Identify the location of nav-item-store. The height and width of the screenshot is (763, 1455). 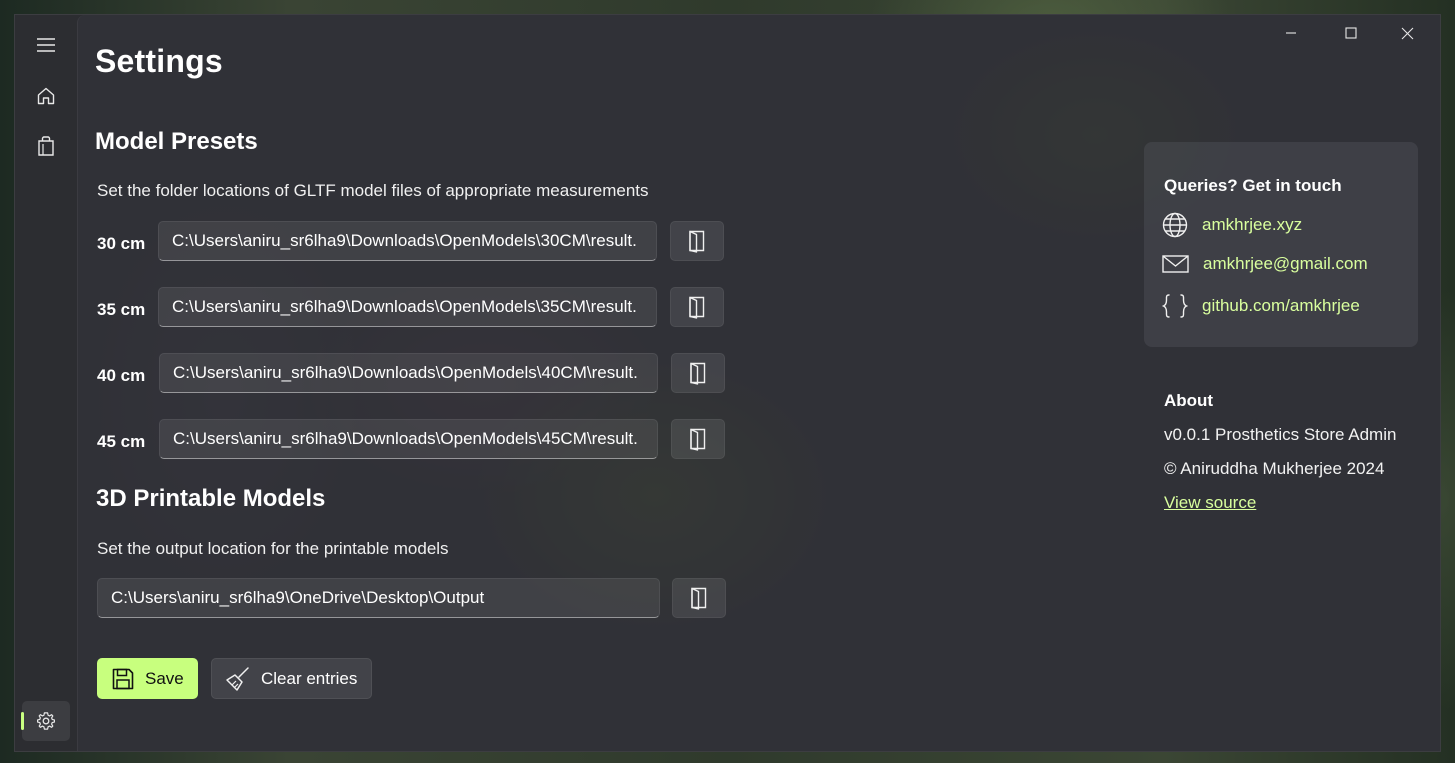
(46, 146).